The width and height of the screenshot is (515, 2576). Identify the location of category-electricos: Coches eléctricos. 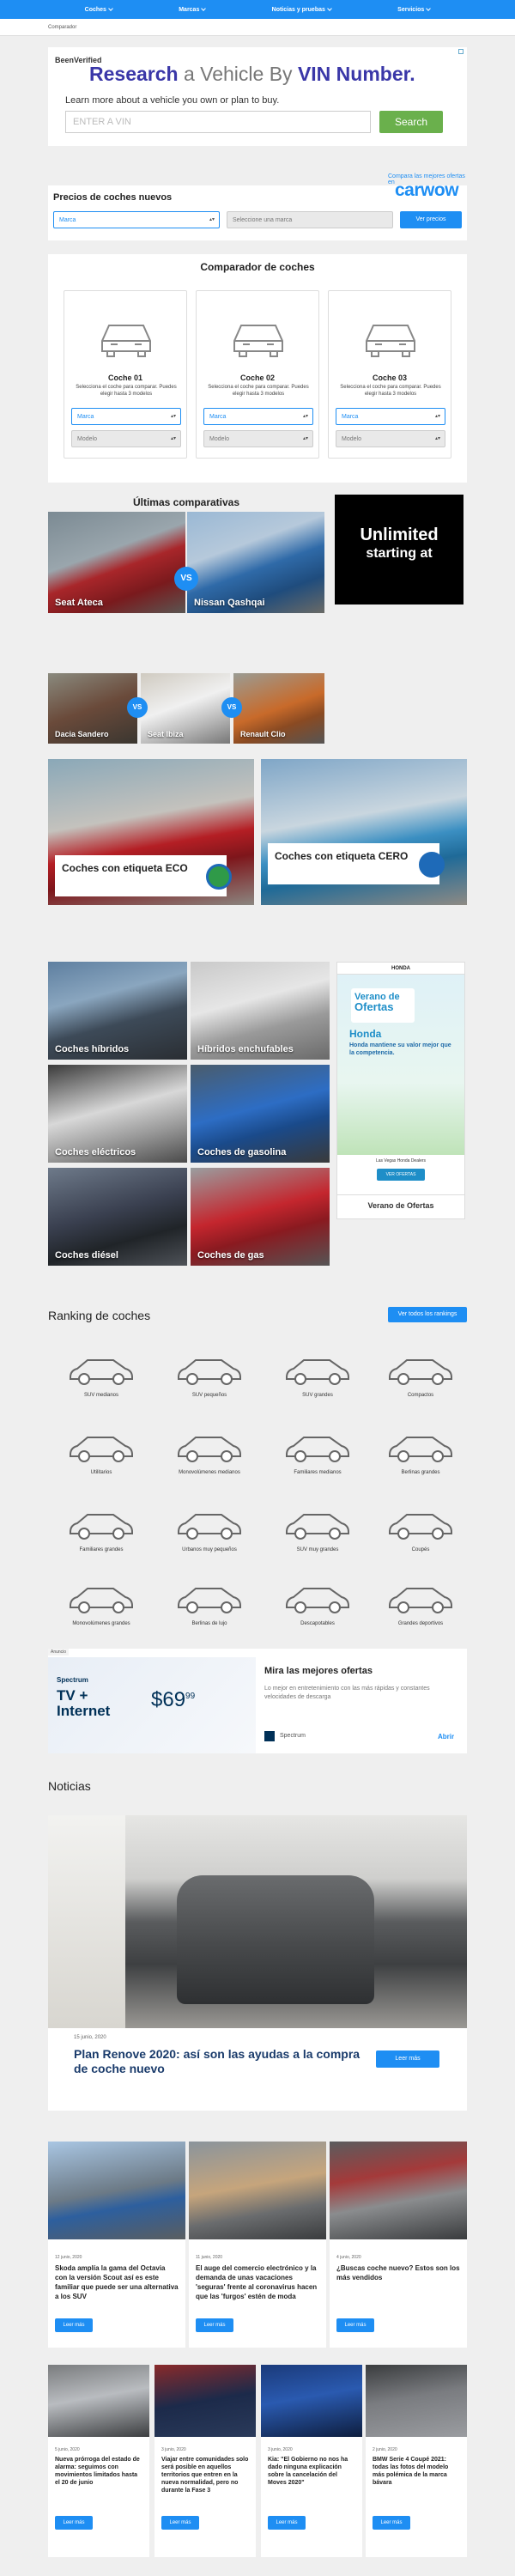
(117, 1114).